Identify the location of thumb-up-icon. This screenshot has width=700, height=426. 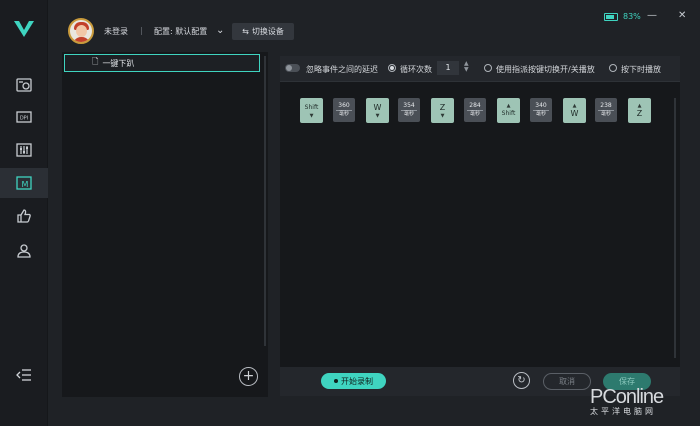
(24, 216).